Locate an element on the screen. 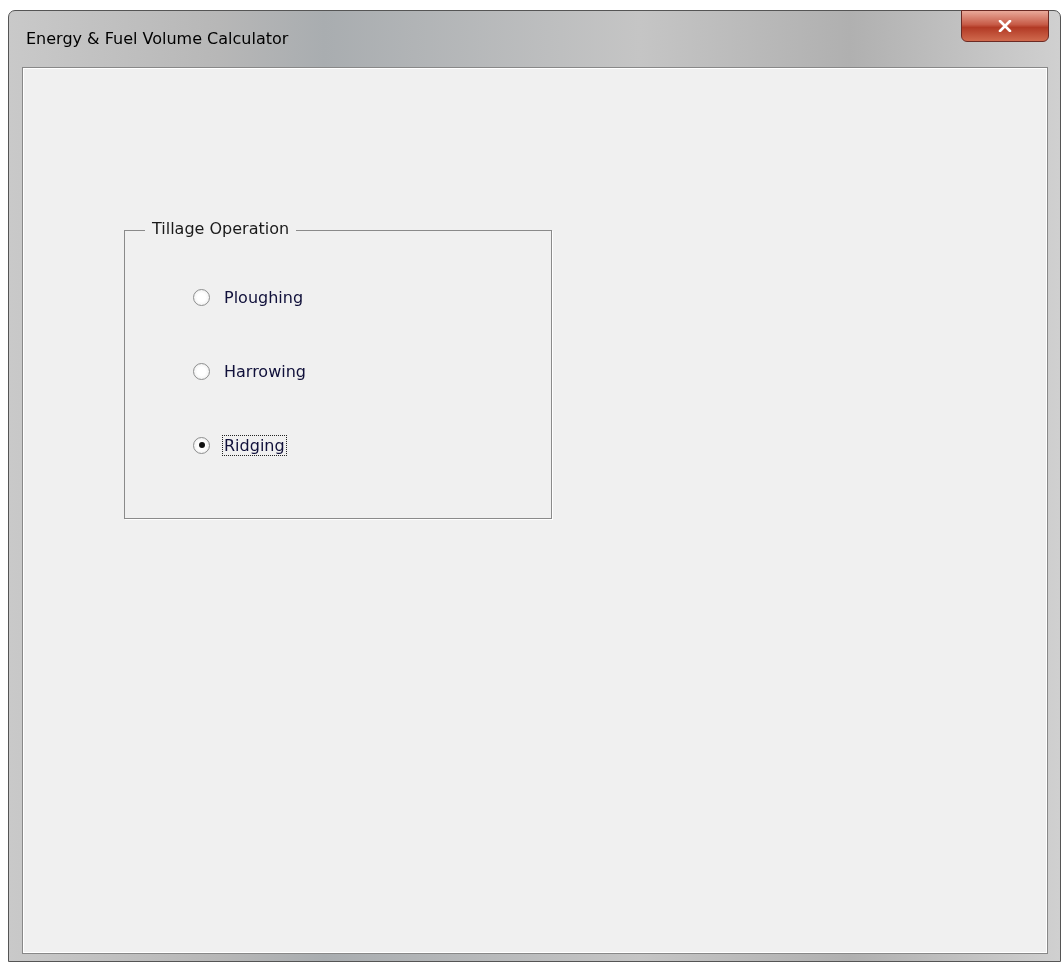 This screenshot has width=1061, height=968. radio-label: Ridging is located at coordinates (254, 445).